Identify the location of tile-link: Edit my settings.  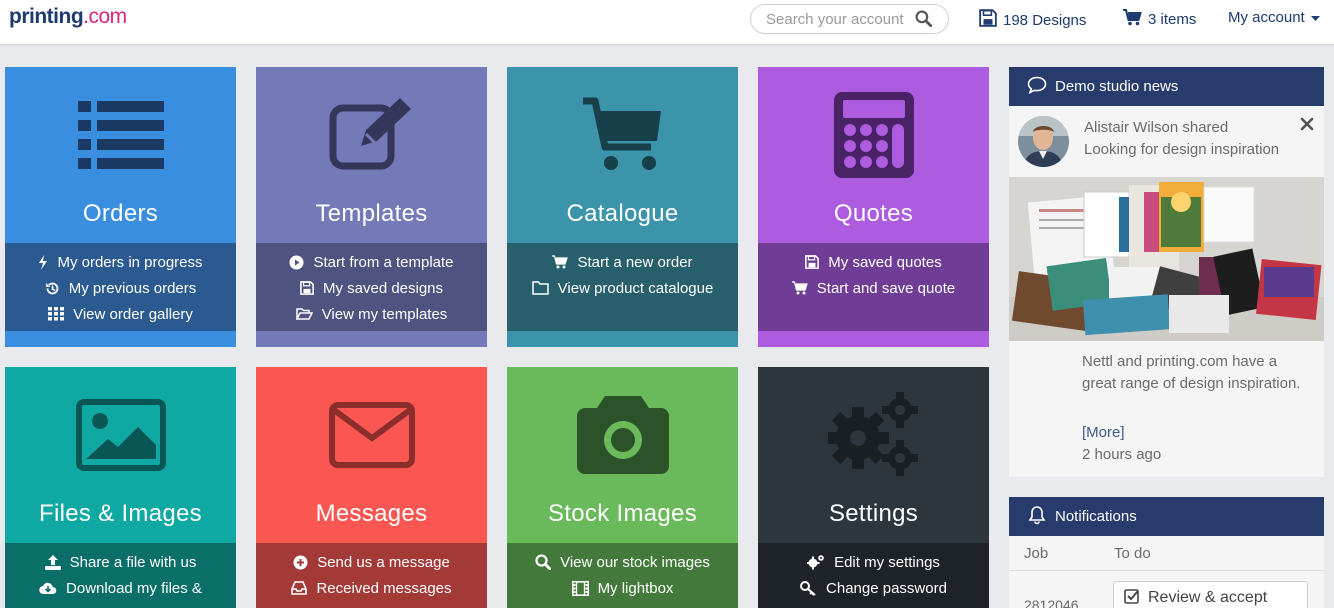
(873, 562).